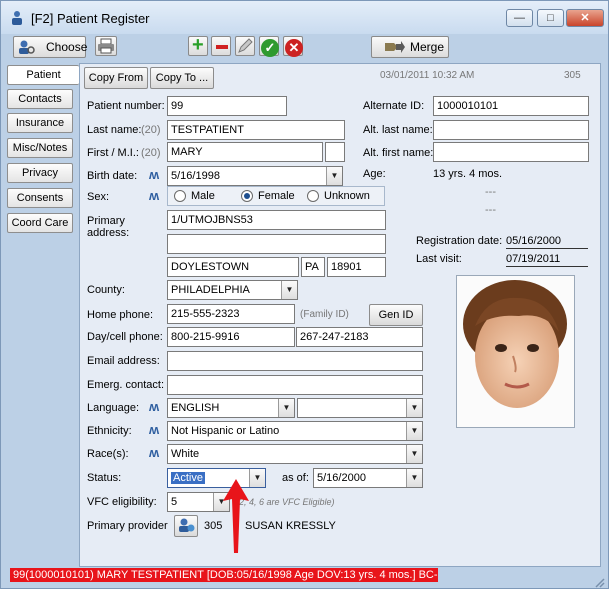  Describe the element at coordinates (40, 173) in the screenshot. I see `tab-privacy: Privacy` at that location.